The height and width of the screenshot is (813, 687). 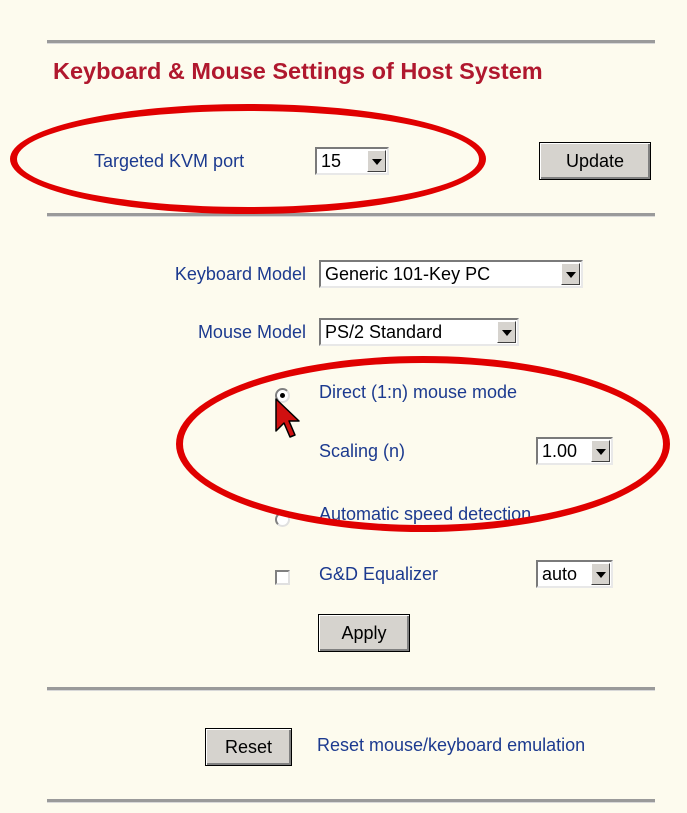 What do you see at coordinates (364, 633) in the screenshot?
I see `apply-button: Apply` at bounding box center [364, 633].